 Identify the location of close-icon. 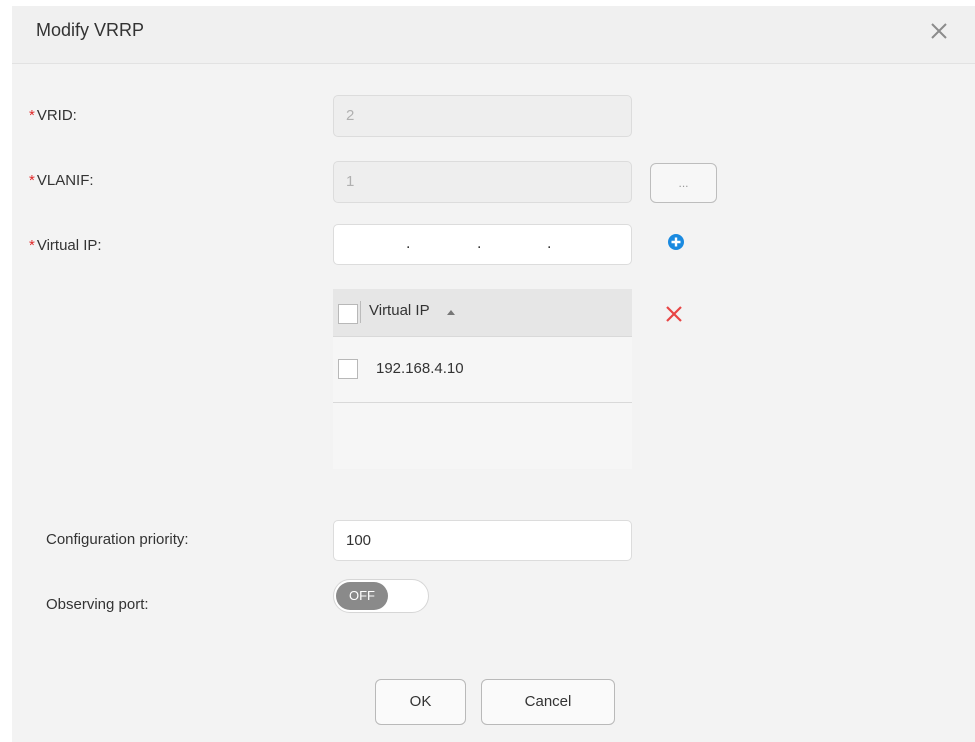
(939, 31).